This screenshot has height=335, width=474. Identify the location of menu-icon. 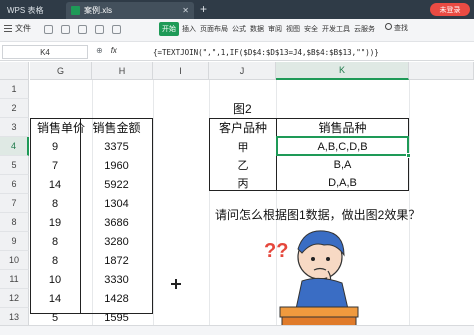
(8, 28).